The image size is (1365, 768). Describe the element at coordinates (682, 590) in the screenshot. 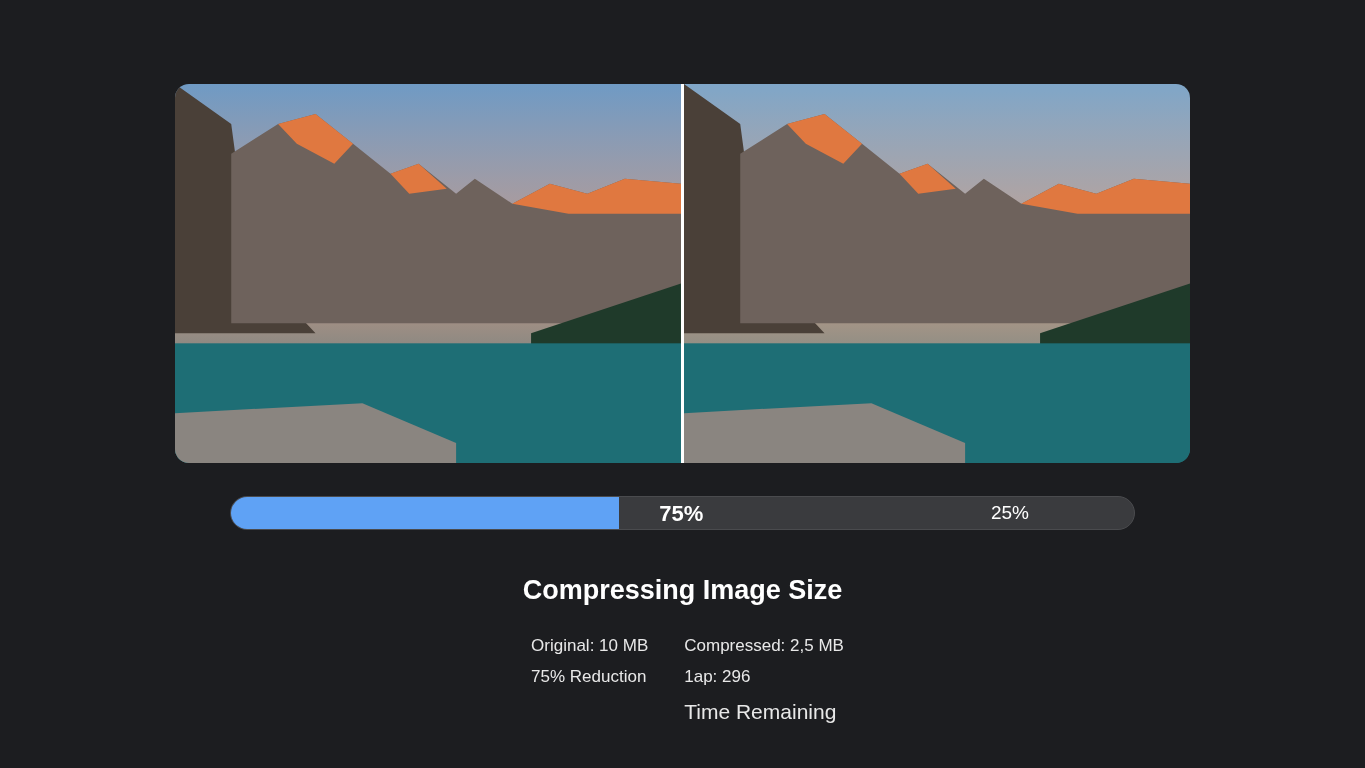

I see `status-title: Compressing Image Size` at that location.